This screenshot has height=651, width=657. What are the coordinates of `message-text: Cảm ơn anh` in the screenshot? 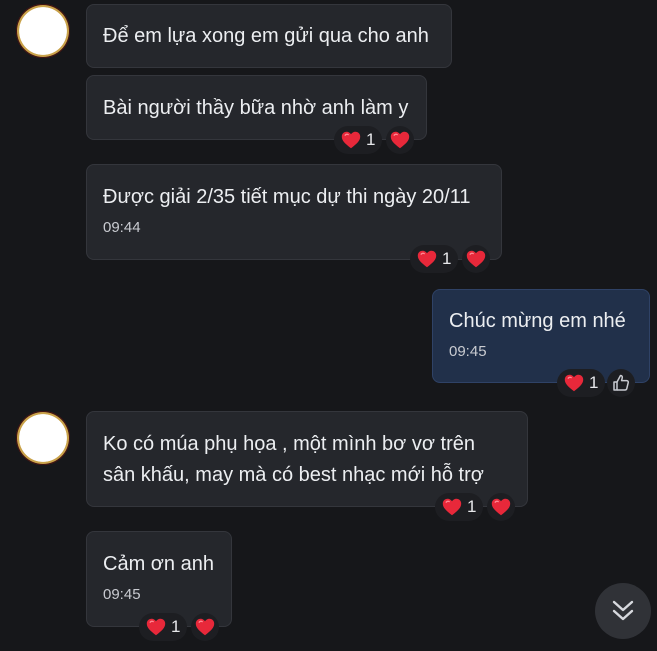 It's located at (158, 564).